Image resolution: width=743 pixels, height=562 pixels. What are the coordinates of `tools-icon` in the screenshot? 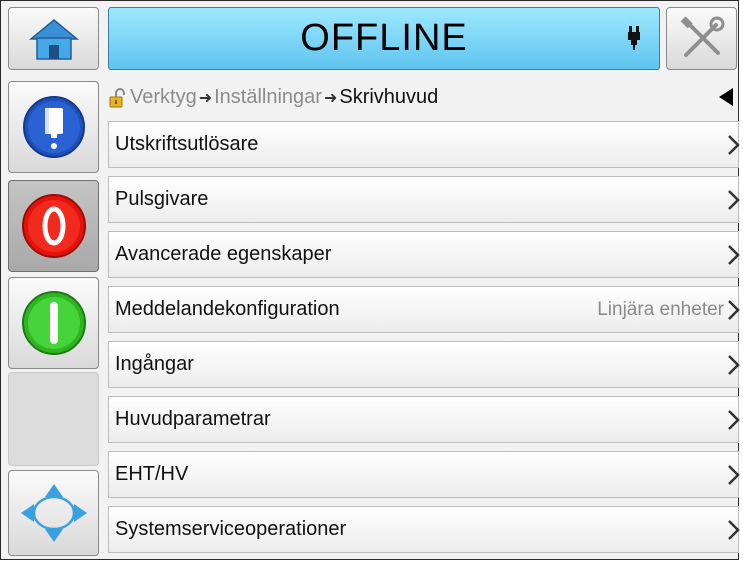 It's located at (702, 36).